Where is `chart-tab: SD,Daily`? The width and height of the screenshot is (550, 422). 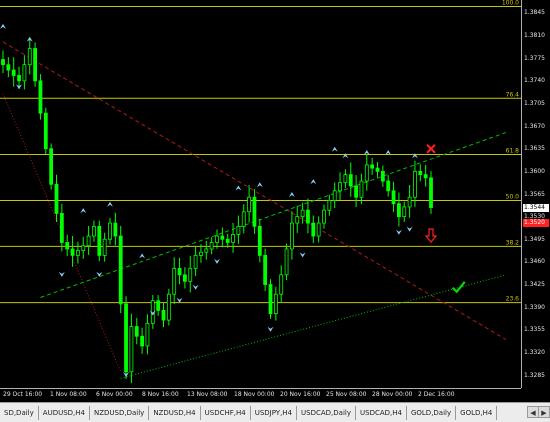
chart-tab: SD,Daily is located at coordinates (19, 412).